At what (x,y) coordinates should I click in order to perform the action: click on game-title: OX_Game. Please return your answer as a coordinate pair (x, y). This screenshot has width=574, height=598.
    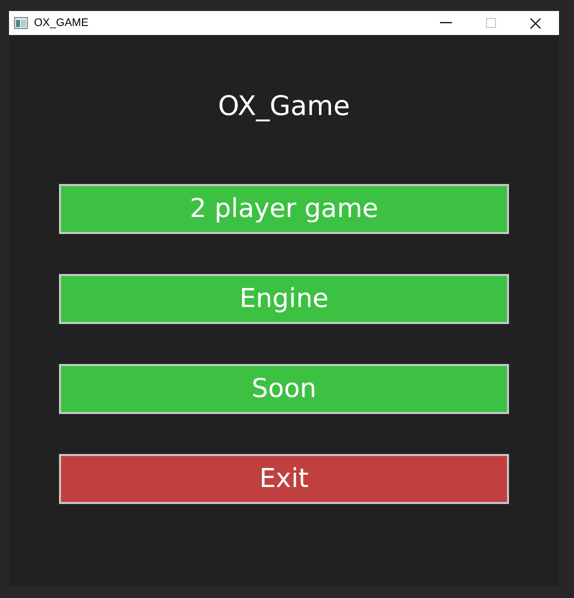
    Looking at the image, I should click on (284, 107).